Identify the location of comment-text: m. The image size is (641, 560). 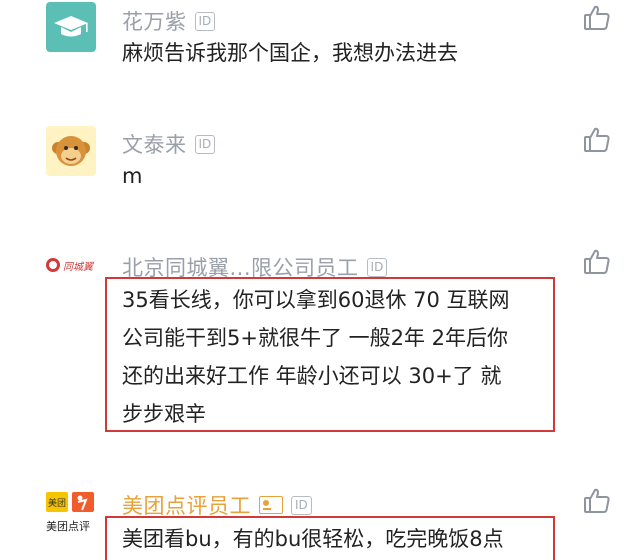
(132, 176).